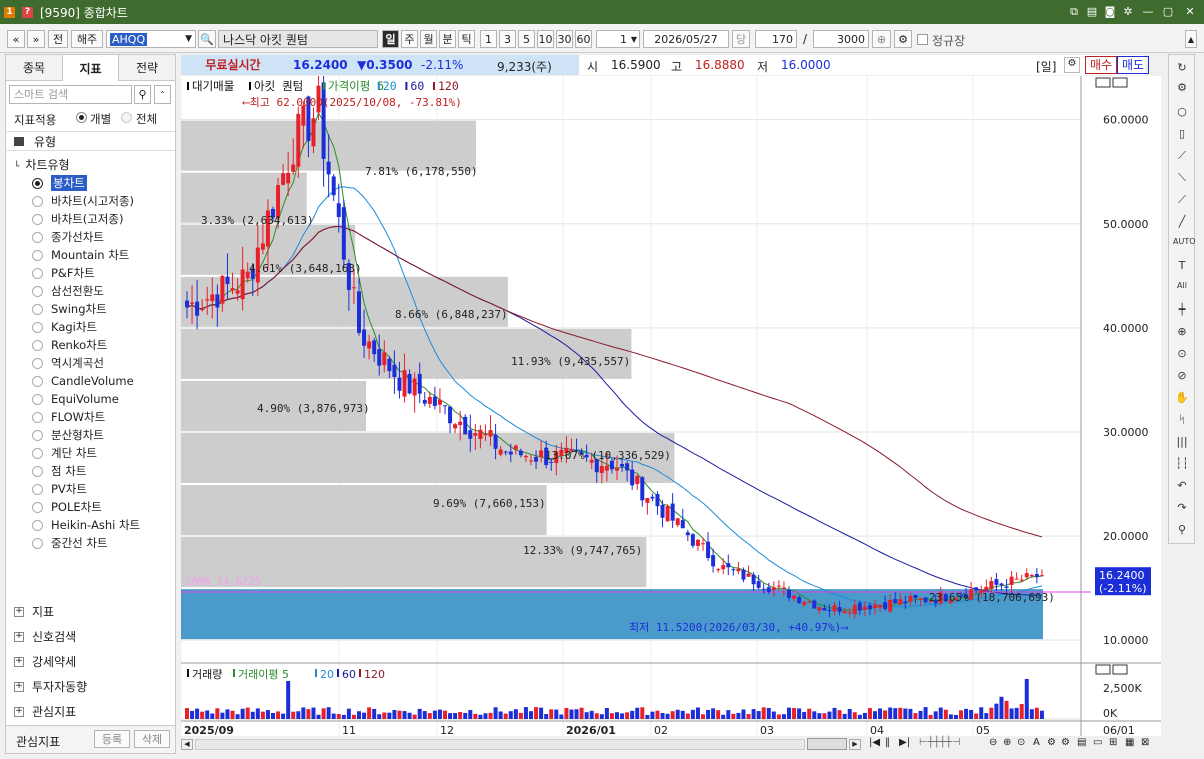 The height and width of the screenshot is (759, 1204). Describe the element at coordinates (1074, 12) in the screenshot. I see `link-icon: ⧉` at that location.